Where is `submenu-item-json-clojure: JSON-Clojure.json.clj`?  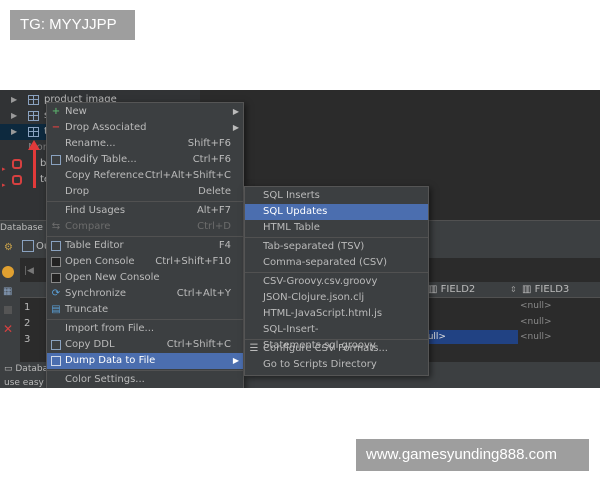
submenu-item-json-clojure: JSON-Clojure.json.clj is located at coordinates (336, 298).